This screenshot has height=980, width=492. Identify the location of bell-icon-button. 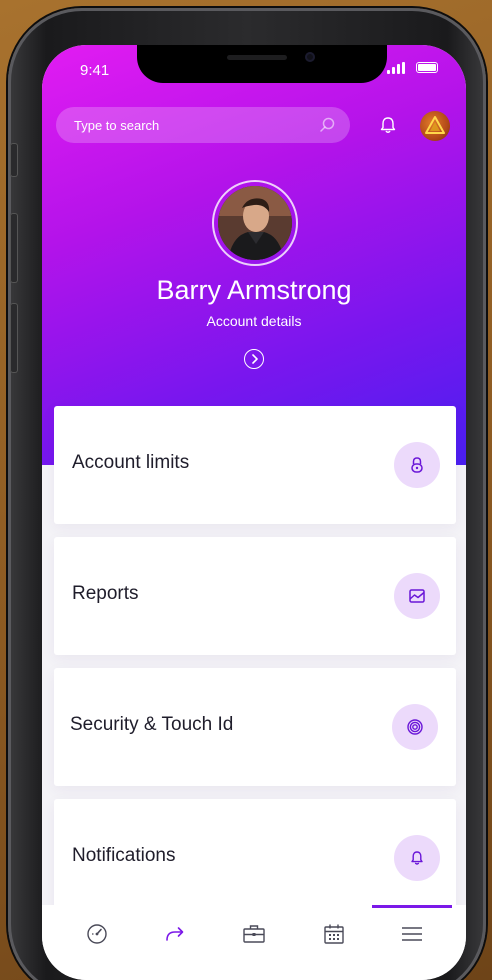
(417, 858).